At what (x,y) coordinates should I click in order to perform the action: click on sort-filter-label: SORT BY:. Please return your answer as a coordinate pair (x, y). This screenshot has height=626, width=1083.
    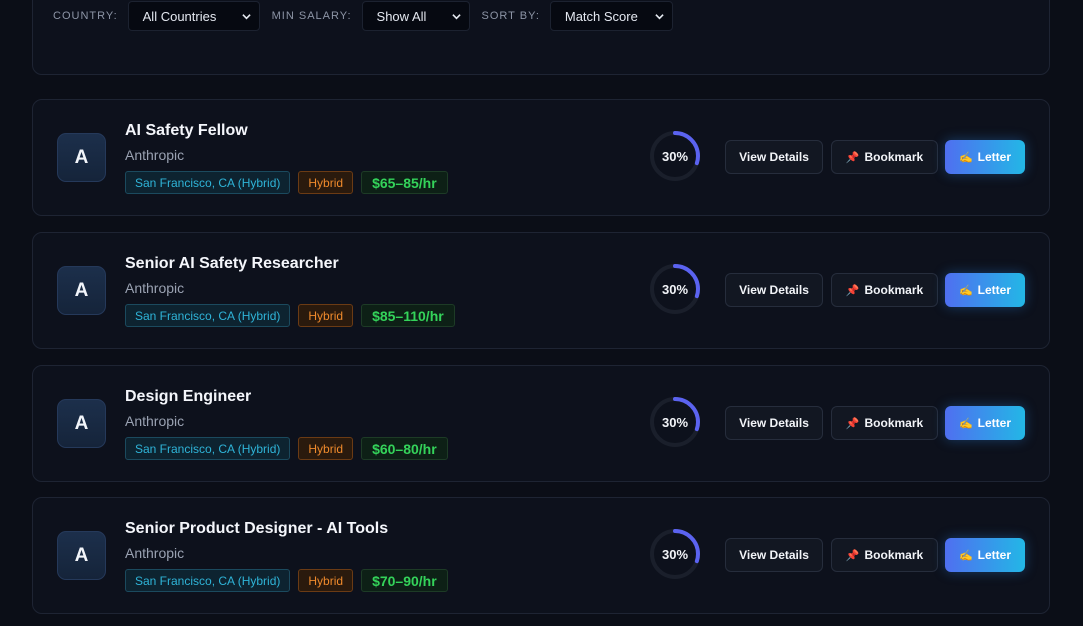
    Looking at the image, I should click on (510, 16).